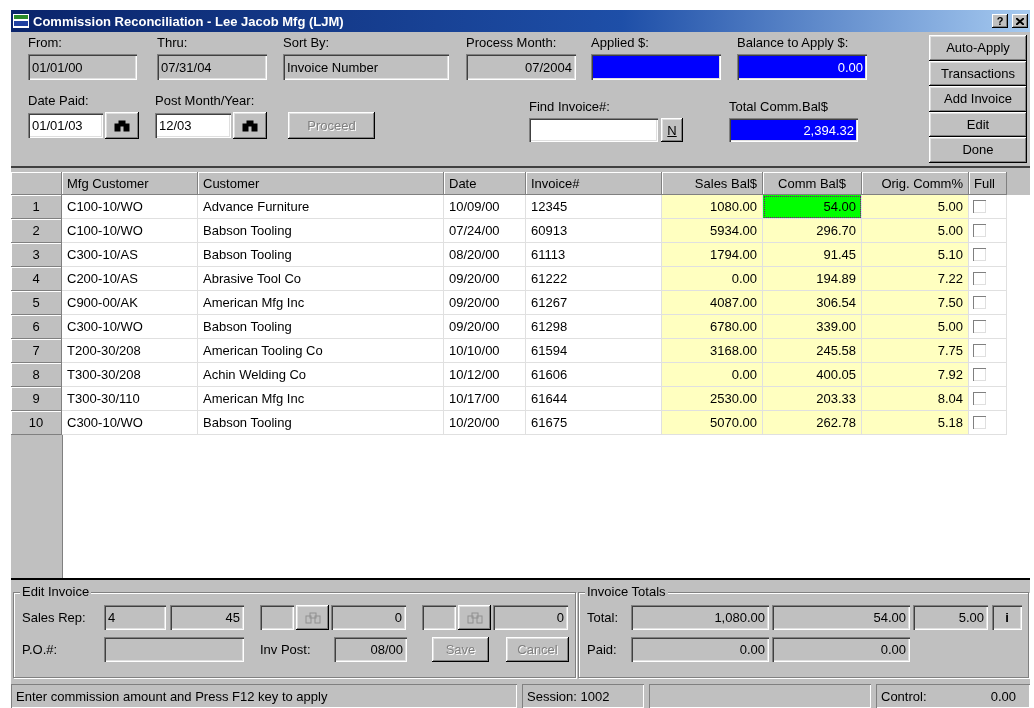 The image size is (1034, 708). I want to click on inv-post-field: 08/00, so click(370, 649).